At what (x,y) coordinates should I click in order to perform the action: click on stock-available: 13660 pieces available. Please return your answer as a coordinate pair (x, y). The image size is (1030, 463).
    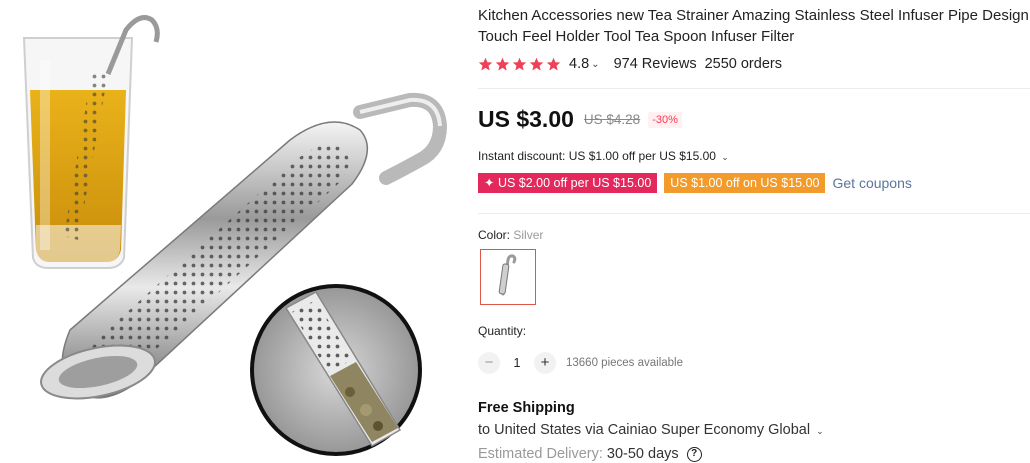
    Looking at the image, I should click on (625, 363).